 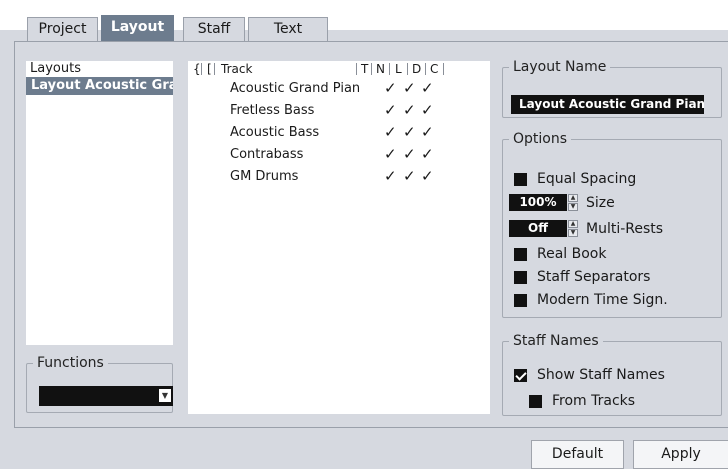 What do you see at coordinates (165, 395) in the screenshot?
I see `chevron-down-icon: ▼` at bounding box center [165, 395].